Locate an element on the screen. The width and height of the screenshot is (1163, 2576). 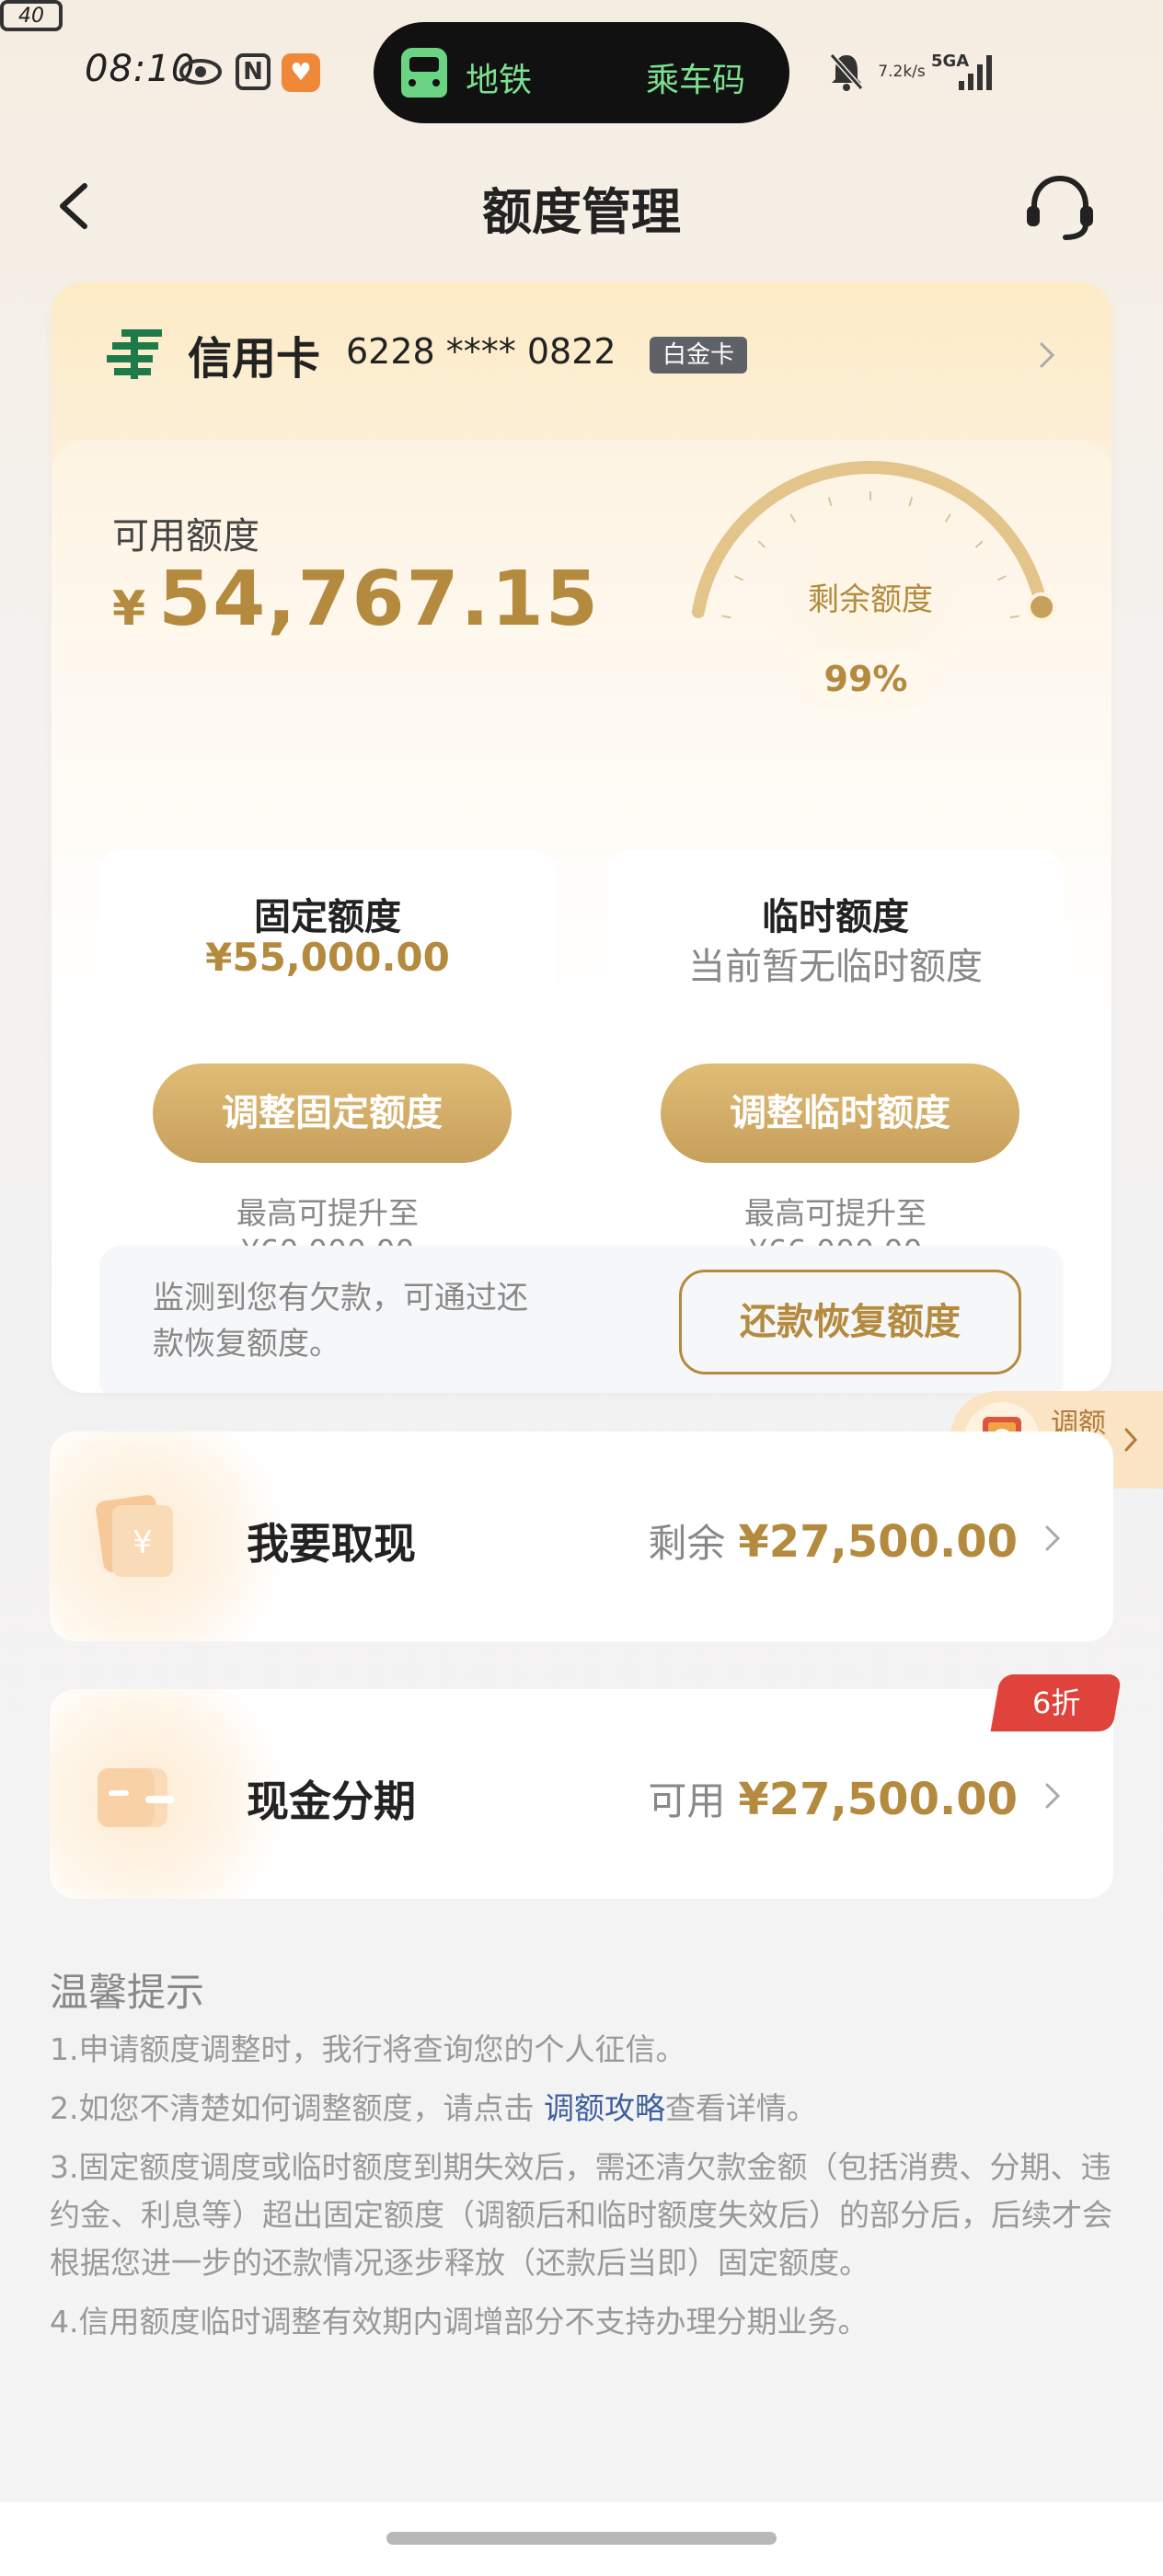
cash-withdrawal-sub: 剩余 is located at coordinates (687, 1543).